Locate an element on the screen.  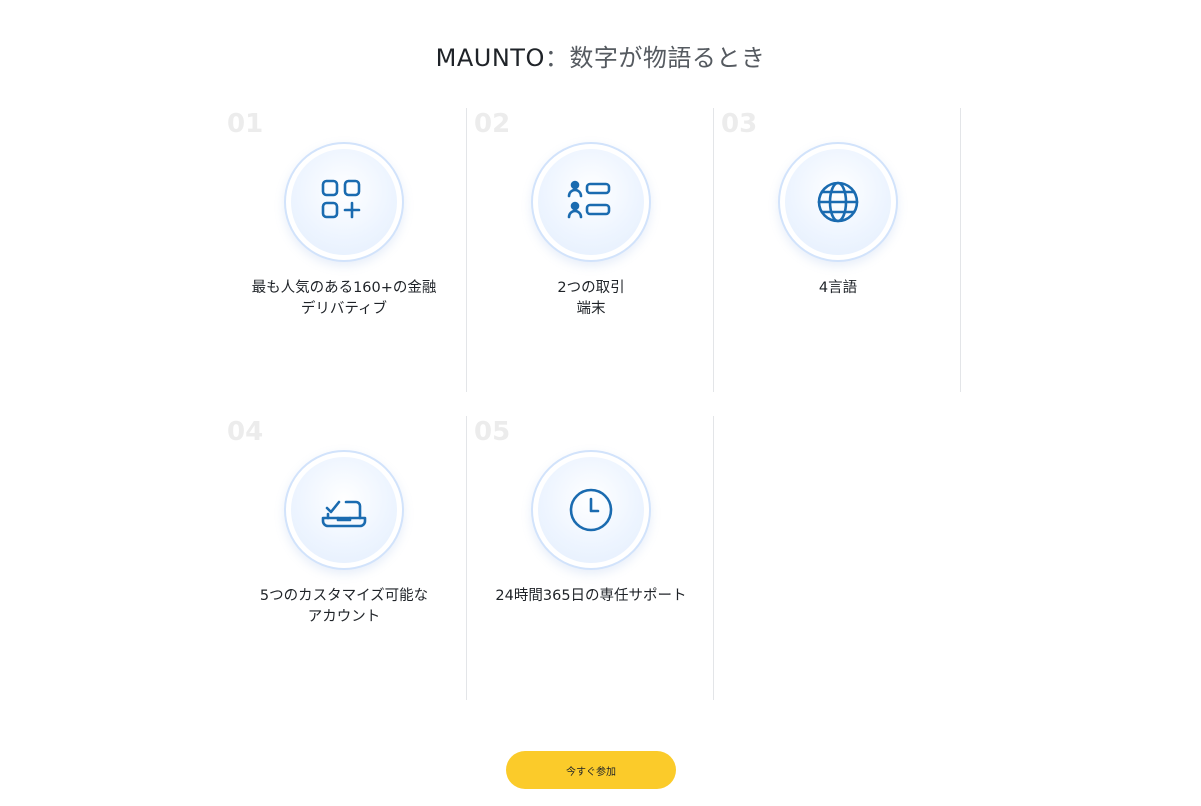
feature-card-accounts: 04 5つのカスタマイズ可能な アカウント is located at coordinates (344, 558).